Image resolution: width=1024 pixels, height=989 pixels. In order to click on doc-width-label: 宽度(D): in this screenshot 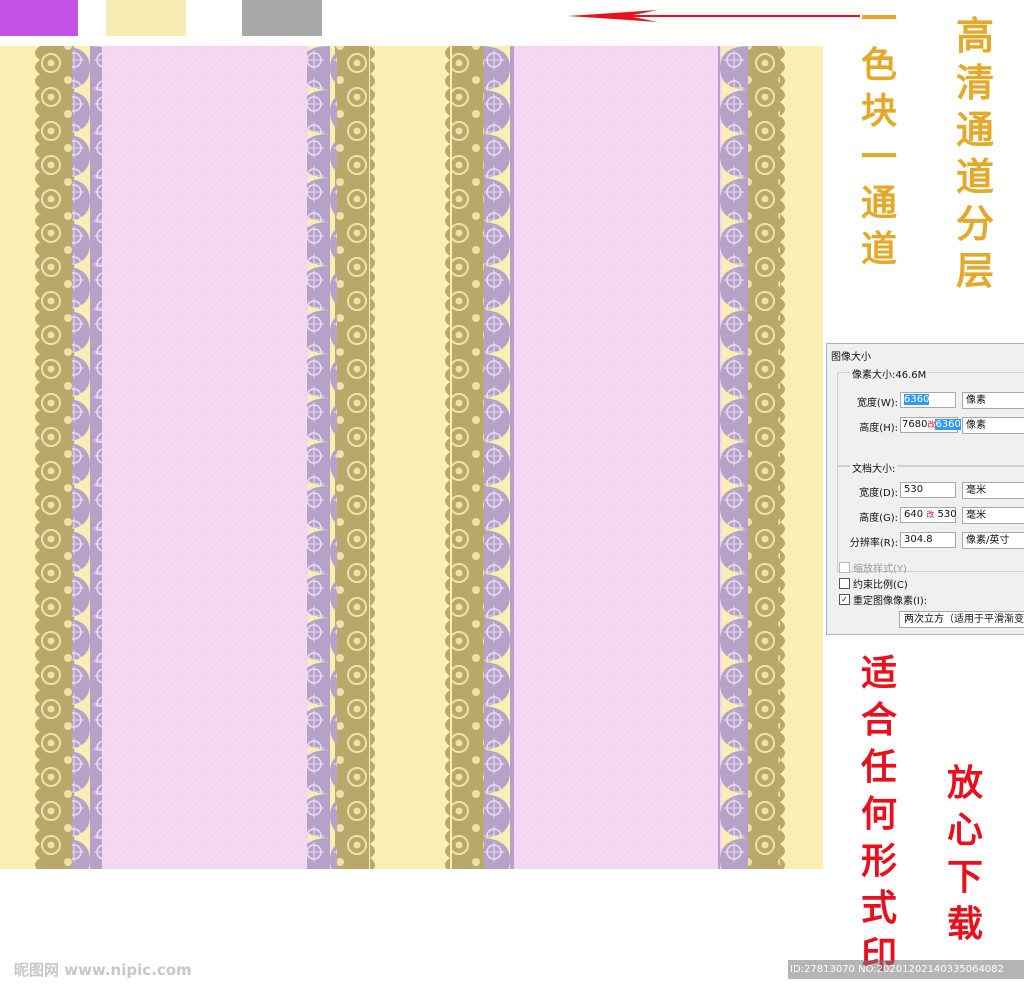, I will do `click(878, 493)`.